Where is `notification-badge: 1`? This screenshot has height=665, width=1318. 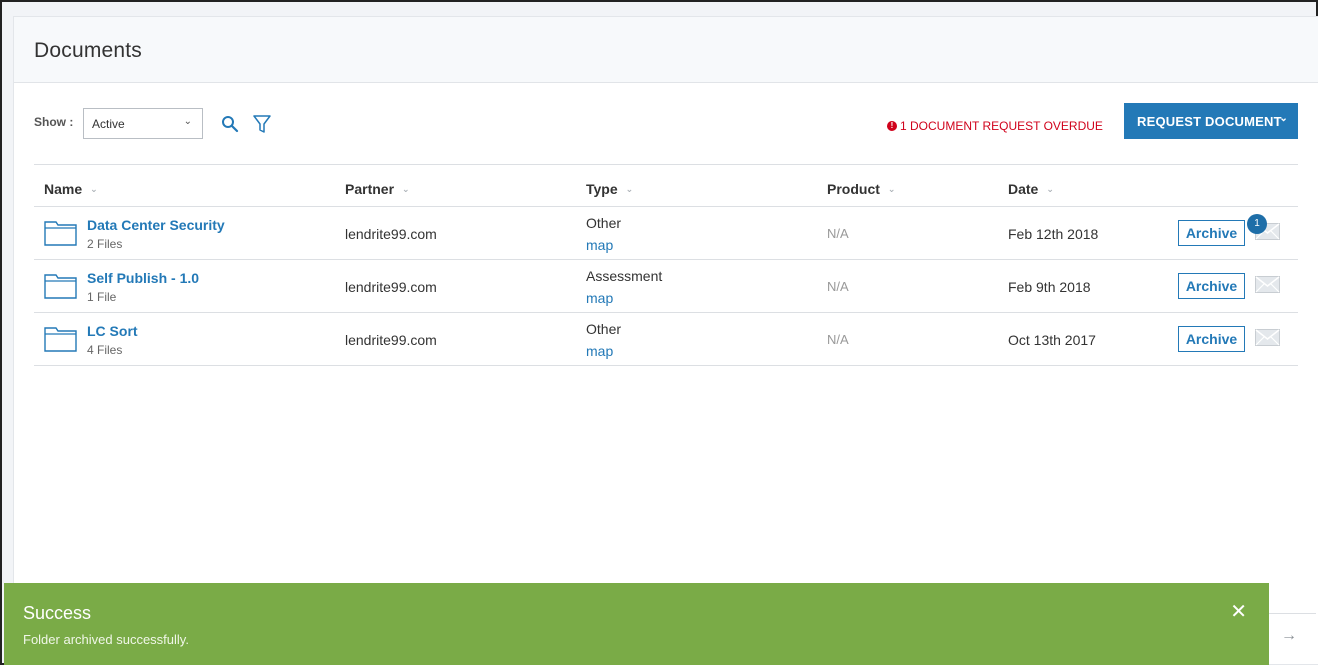 notification-badge: 1 is located at coordinates (1257, 224).